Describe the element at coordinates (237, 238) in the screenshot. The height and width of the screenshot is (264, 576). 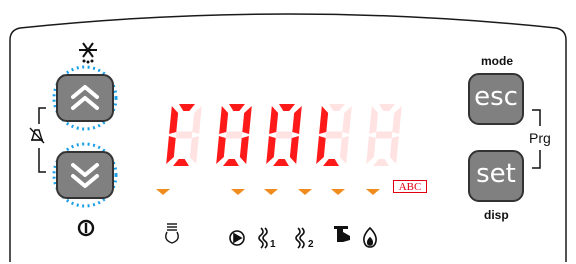
I see `compressor-icon` at that location.